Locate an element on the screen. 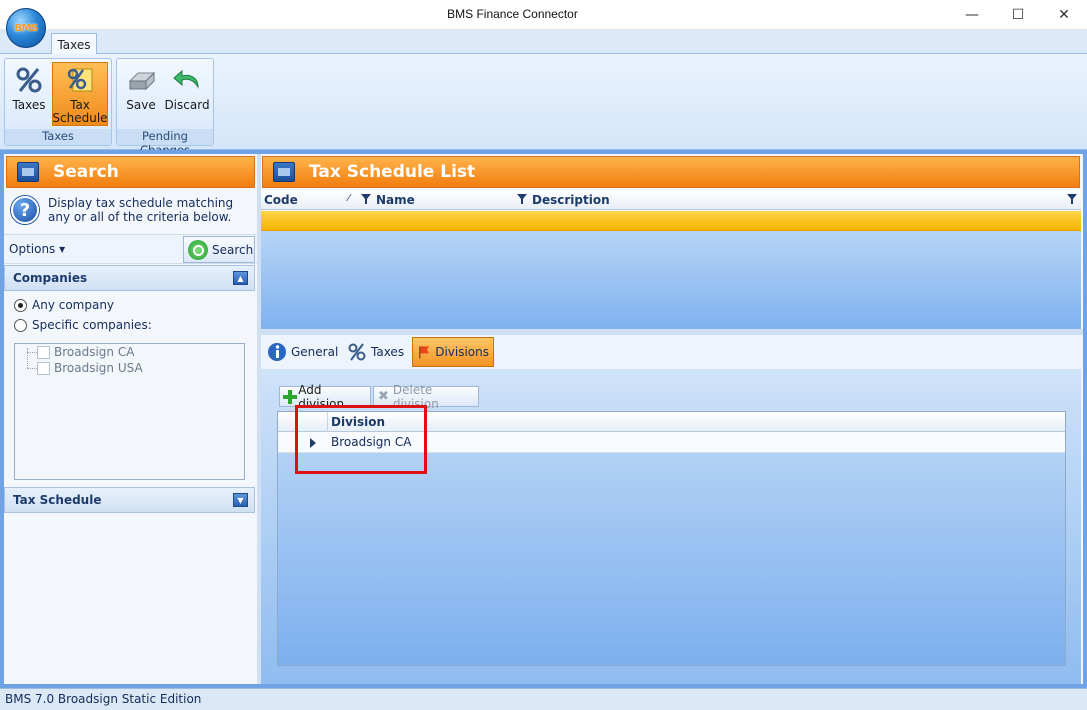  tab-general-label: General is located at coordinates (315, 352).